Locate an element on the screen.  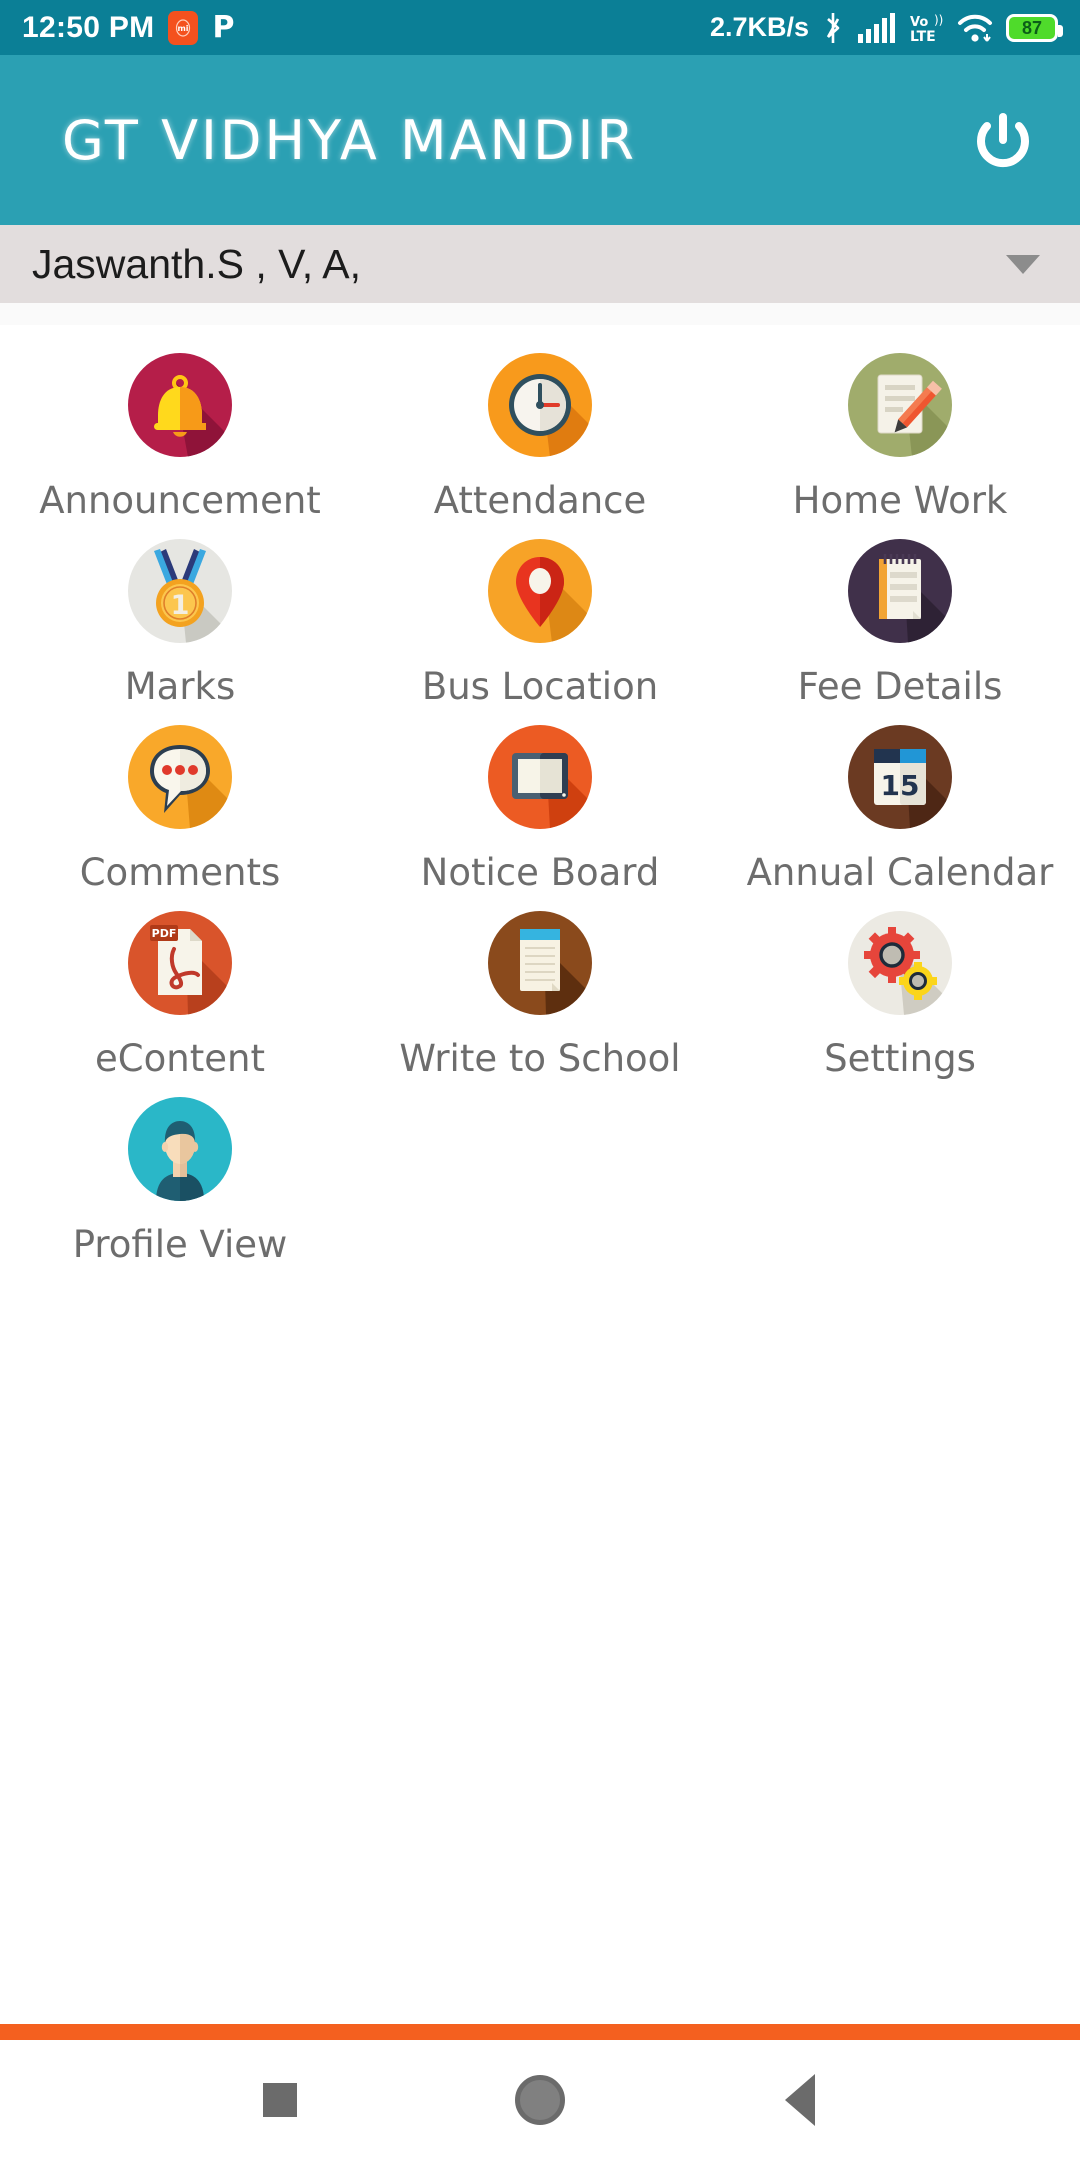
recents-button is located at coordinates (280, 2100).